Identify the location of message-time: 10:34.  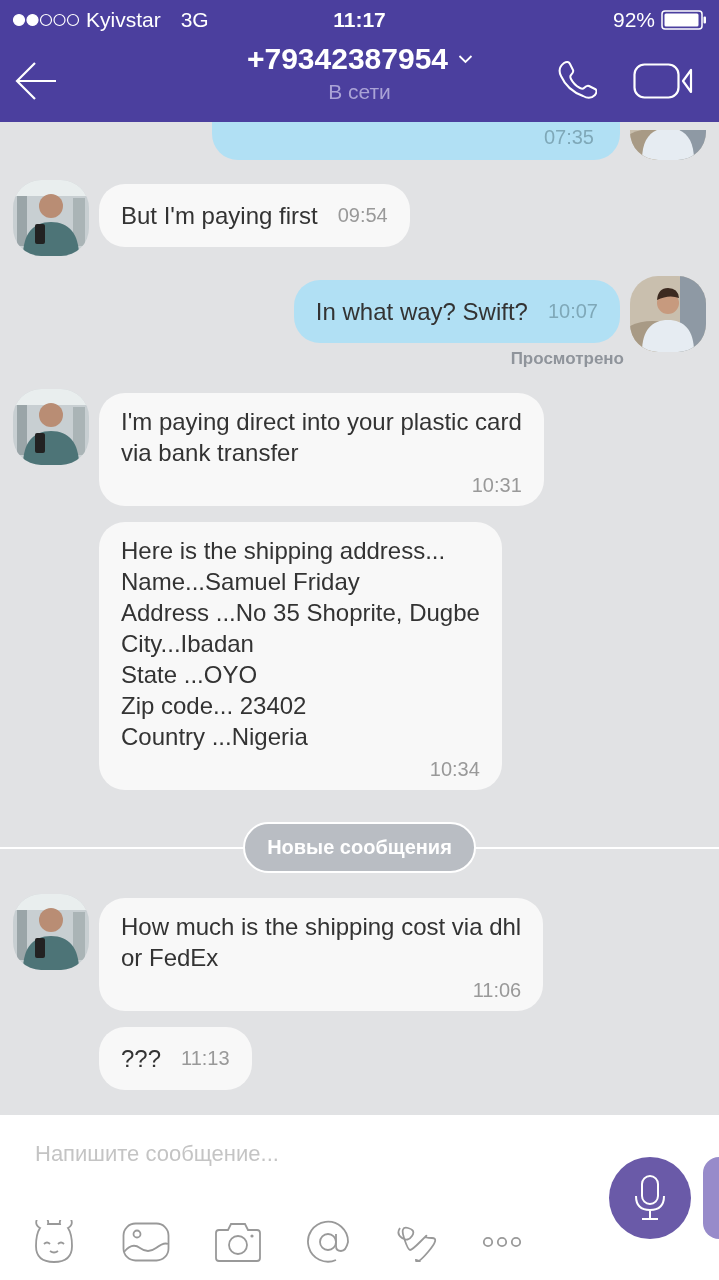
(454, 769).